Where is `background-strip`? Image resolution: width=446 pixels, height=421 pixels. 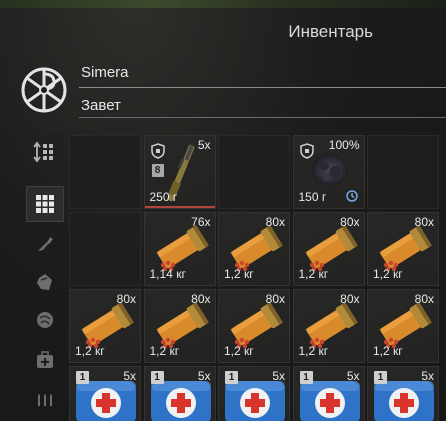
background-strip is located at coordinates (223, 4).